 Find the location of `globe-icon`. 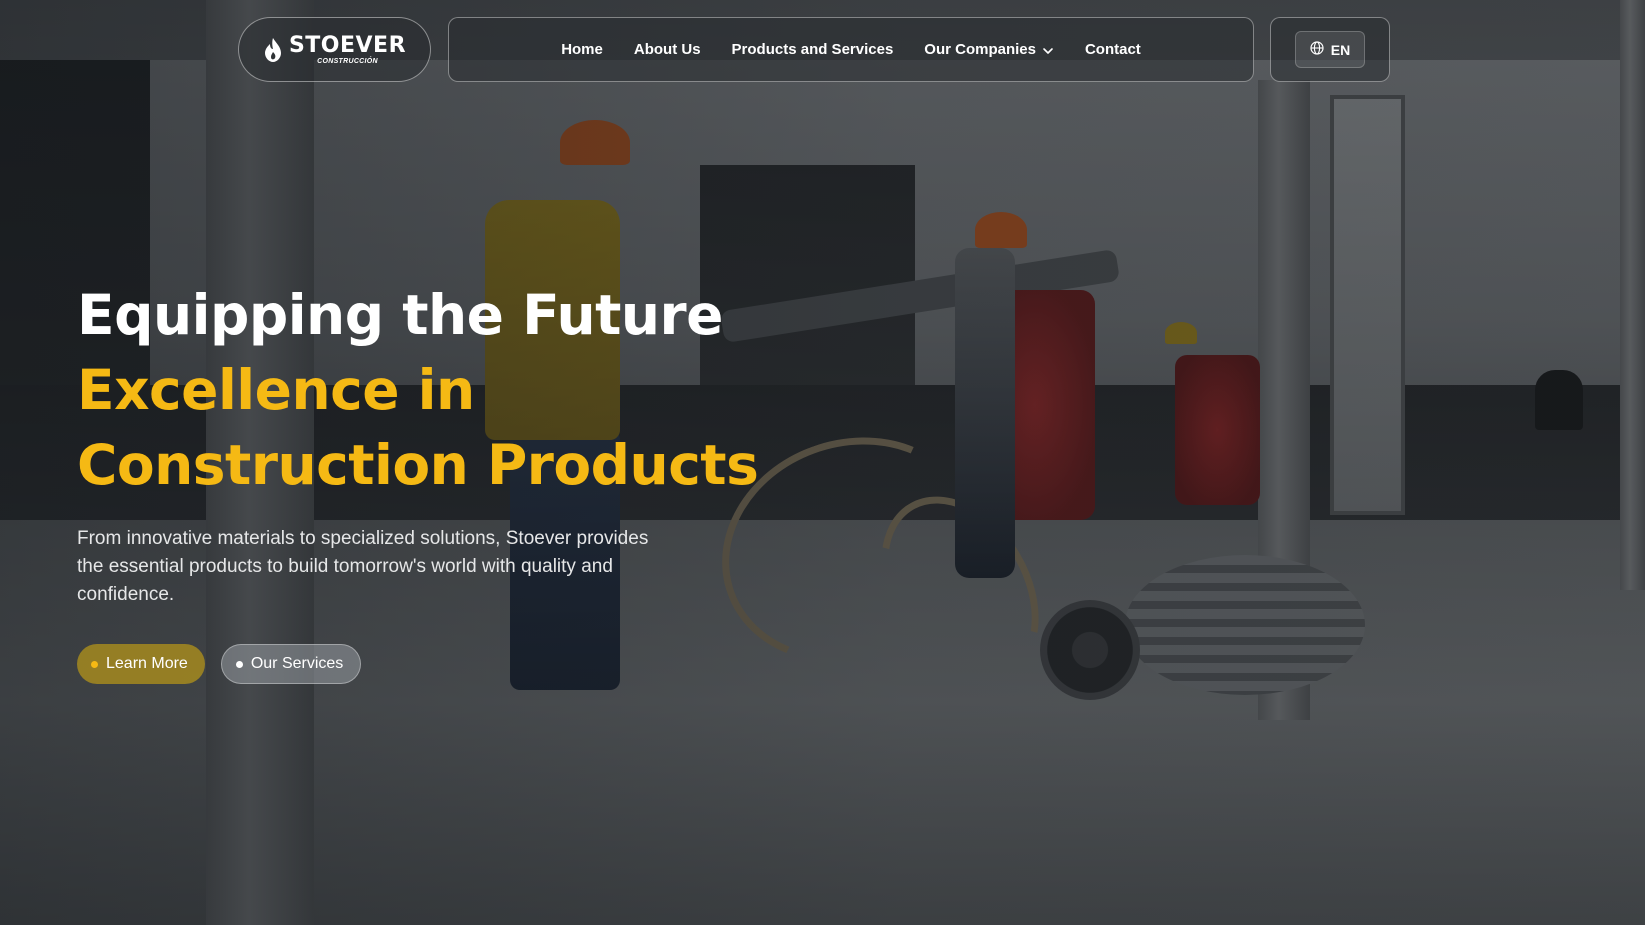

globe-icon is located at coordinates (1317, 49).